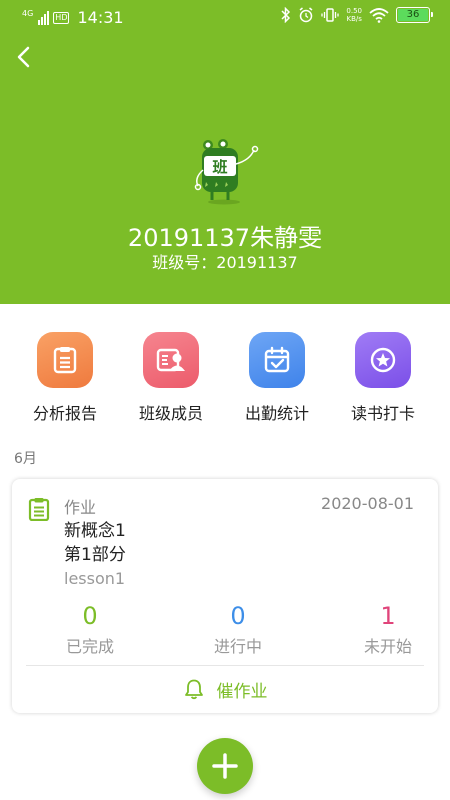  I want to click on back-button, so click(23, 57).